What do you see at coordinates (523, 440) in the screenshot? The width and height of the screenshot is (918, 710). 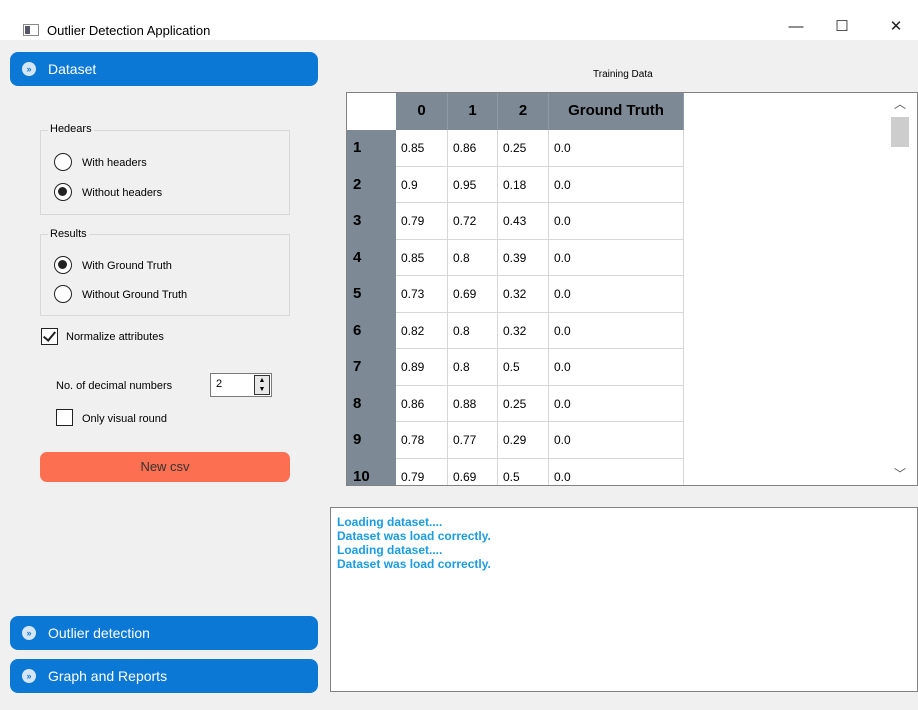 I see `table-cell: 0.29` at bounding box center [523, 440].